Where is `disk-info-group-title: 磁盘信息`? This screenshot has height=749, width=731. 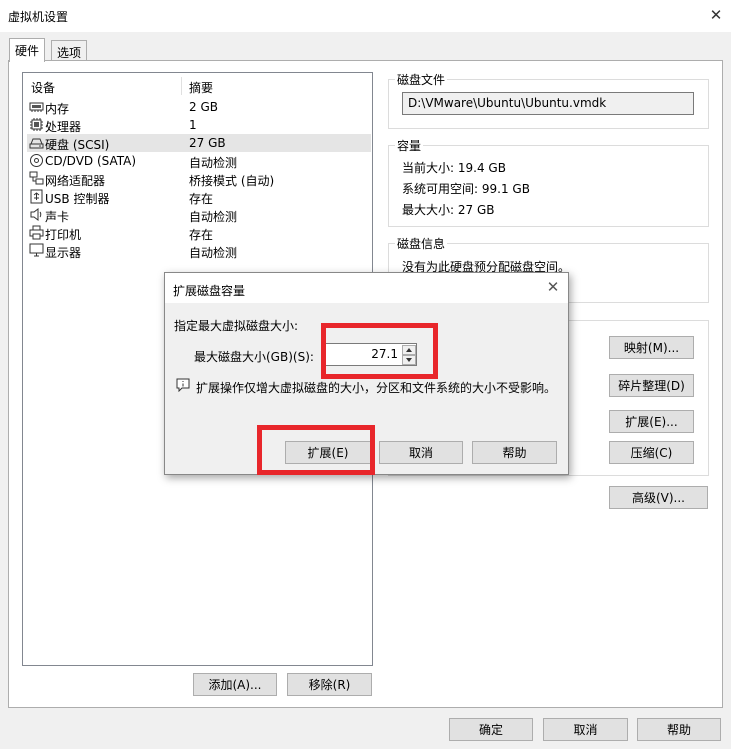
disk-info-group-title: 磁盘信息 is located at coordinates (421, 243).